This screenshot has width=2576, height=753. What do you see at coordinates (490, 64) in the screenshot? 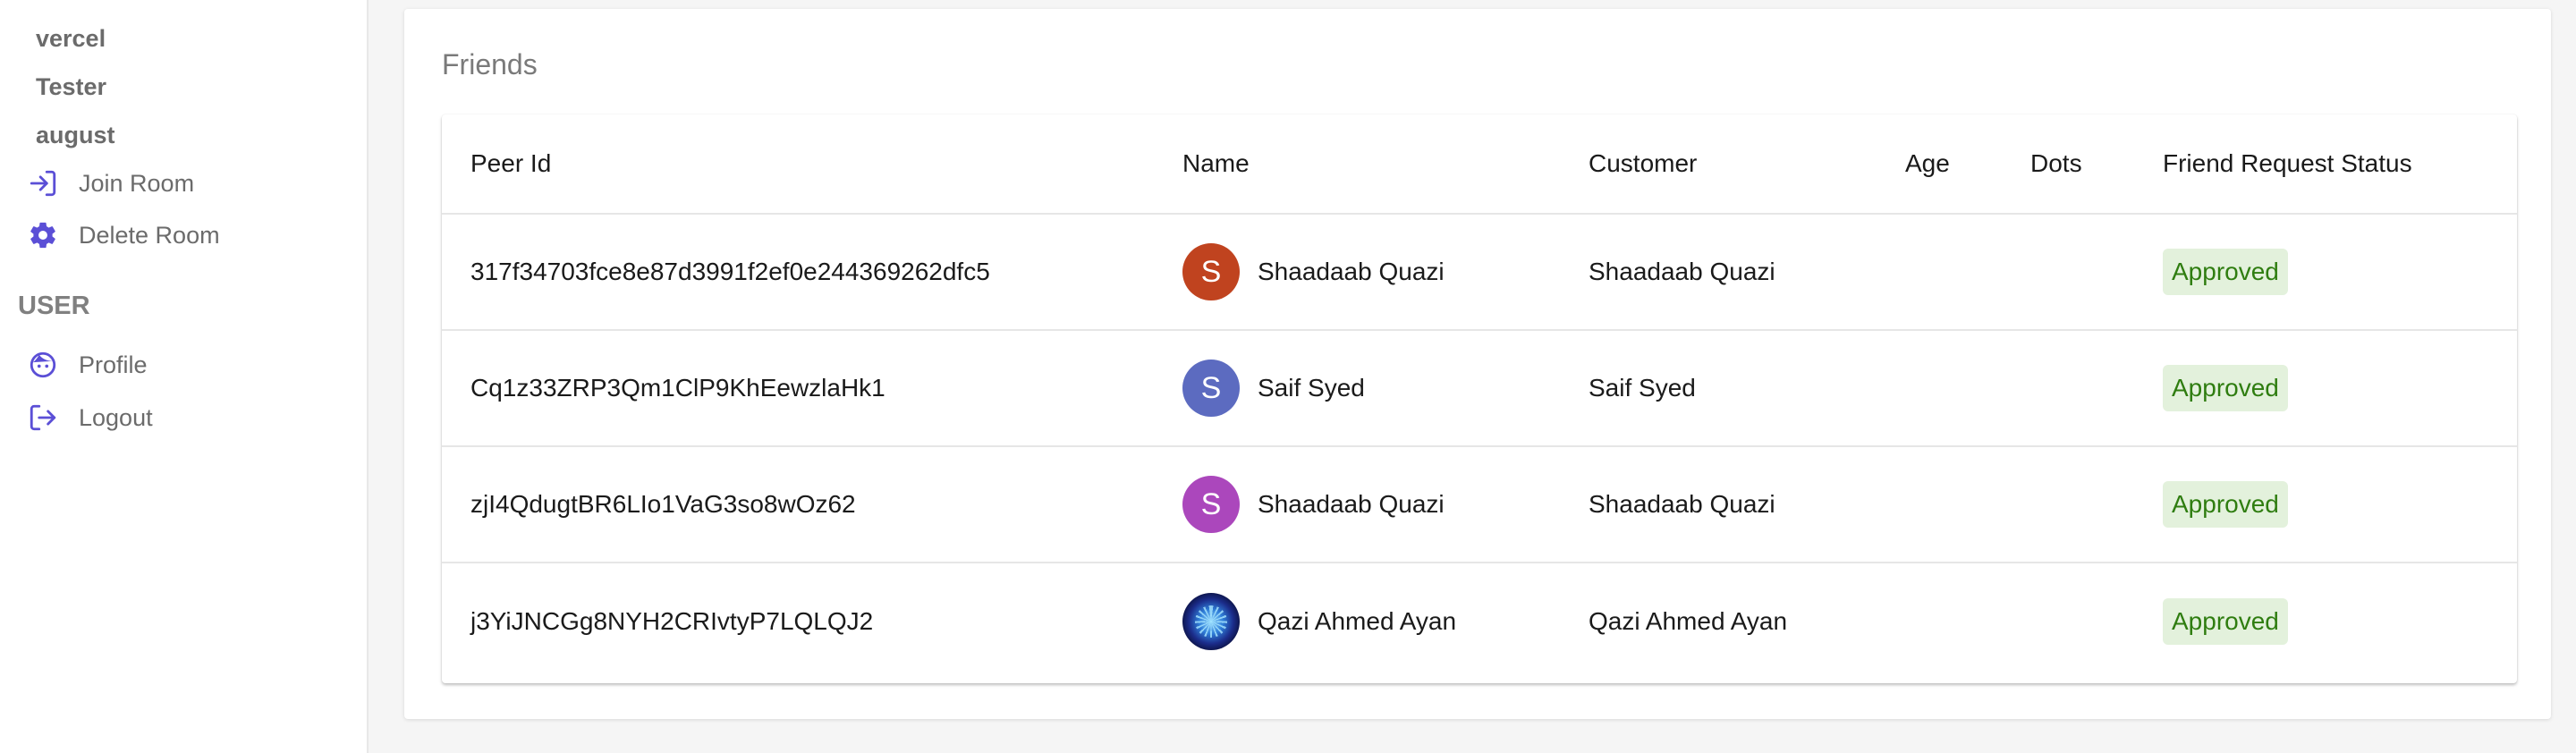
I see `page-title: Friends` at bounding box center [490, 64].